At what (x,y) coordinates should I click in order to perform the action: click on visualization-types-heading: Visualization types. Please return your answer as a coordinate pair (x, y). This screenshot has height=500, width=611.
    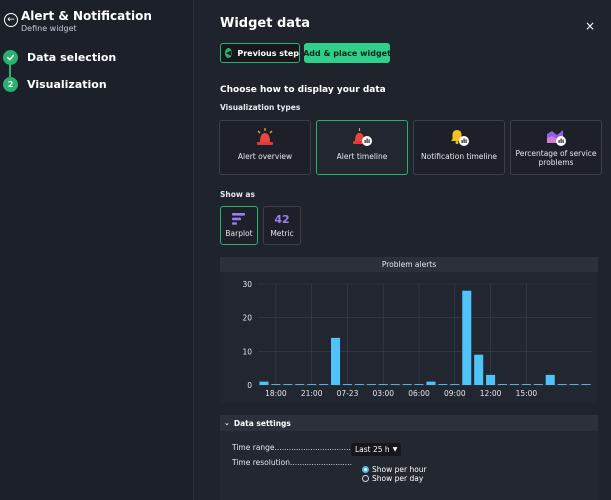
    Looking at the image, I should click on (260, 107).